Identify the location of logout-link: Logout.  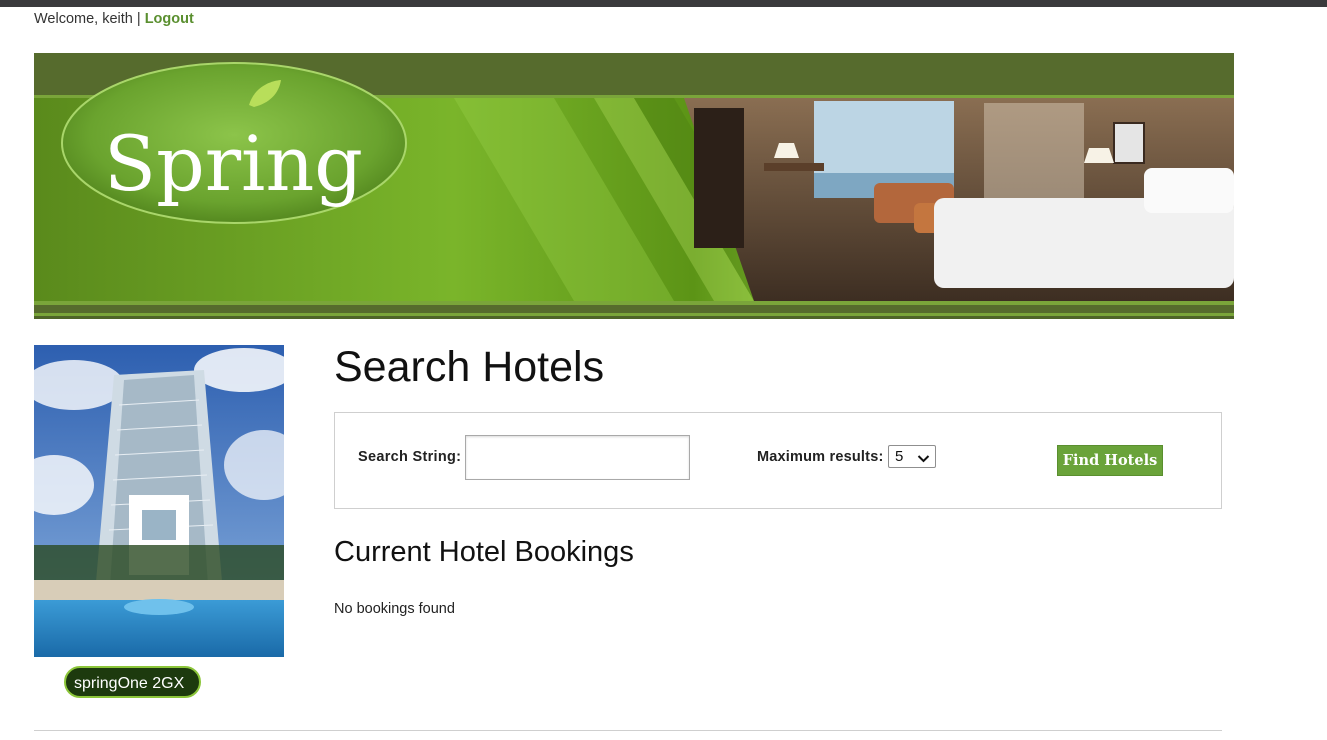
(169, 19).